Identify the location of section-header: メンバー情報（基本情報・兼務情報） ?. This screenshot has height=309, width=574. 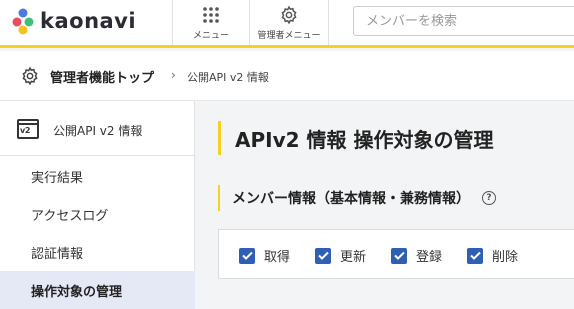
(357, 198).